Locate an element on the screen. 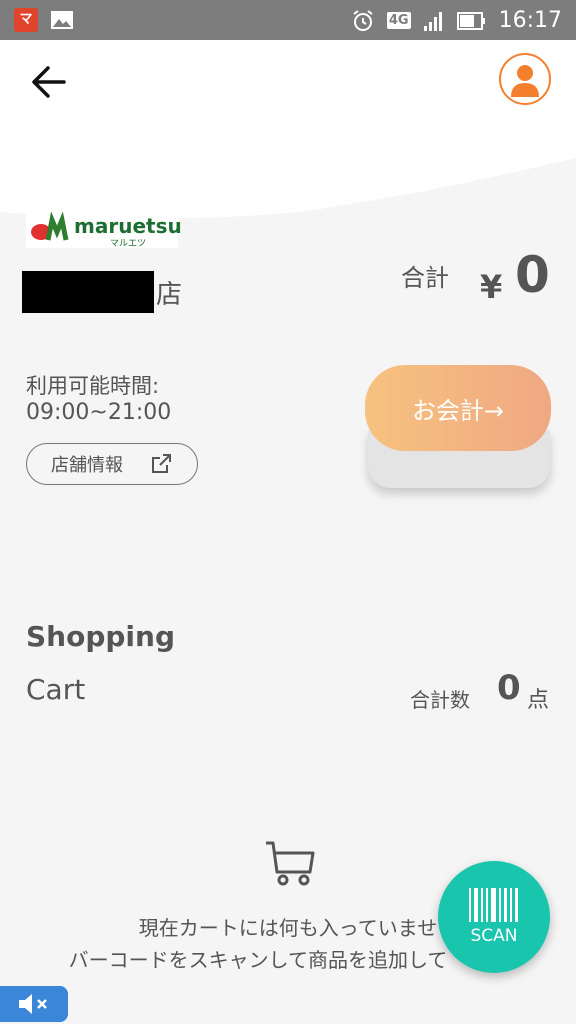 The width and height of the screenshot is (576, 1024). item-count-value: 0 is located at coordinates (509, 688).